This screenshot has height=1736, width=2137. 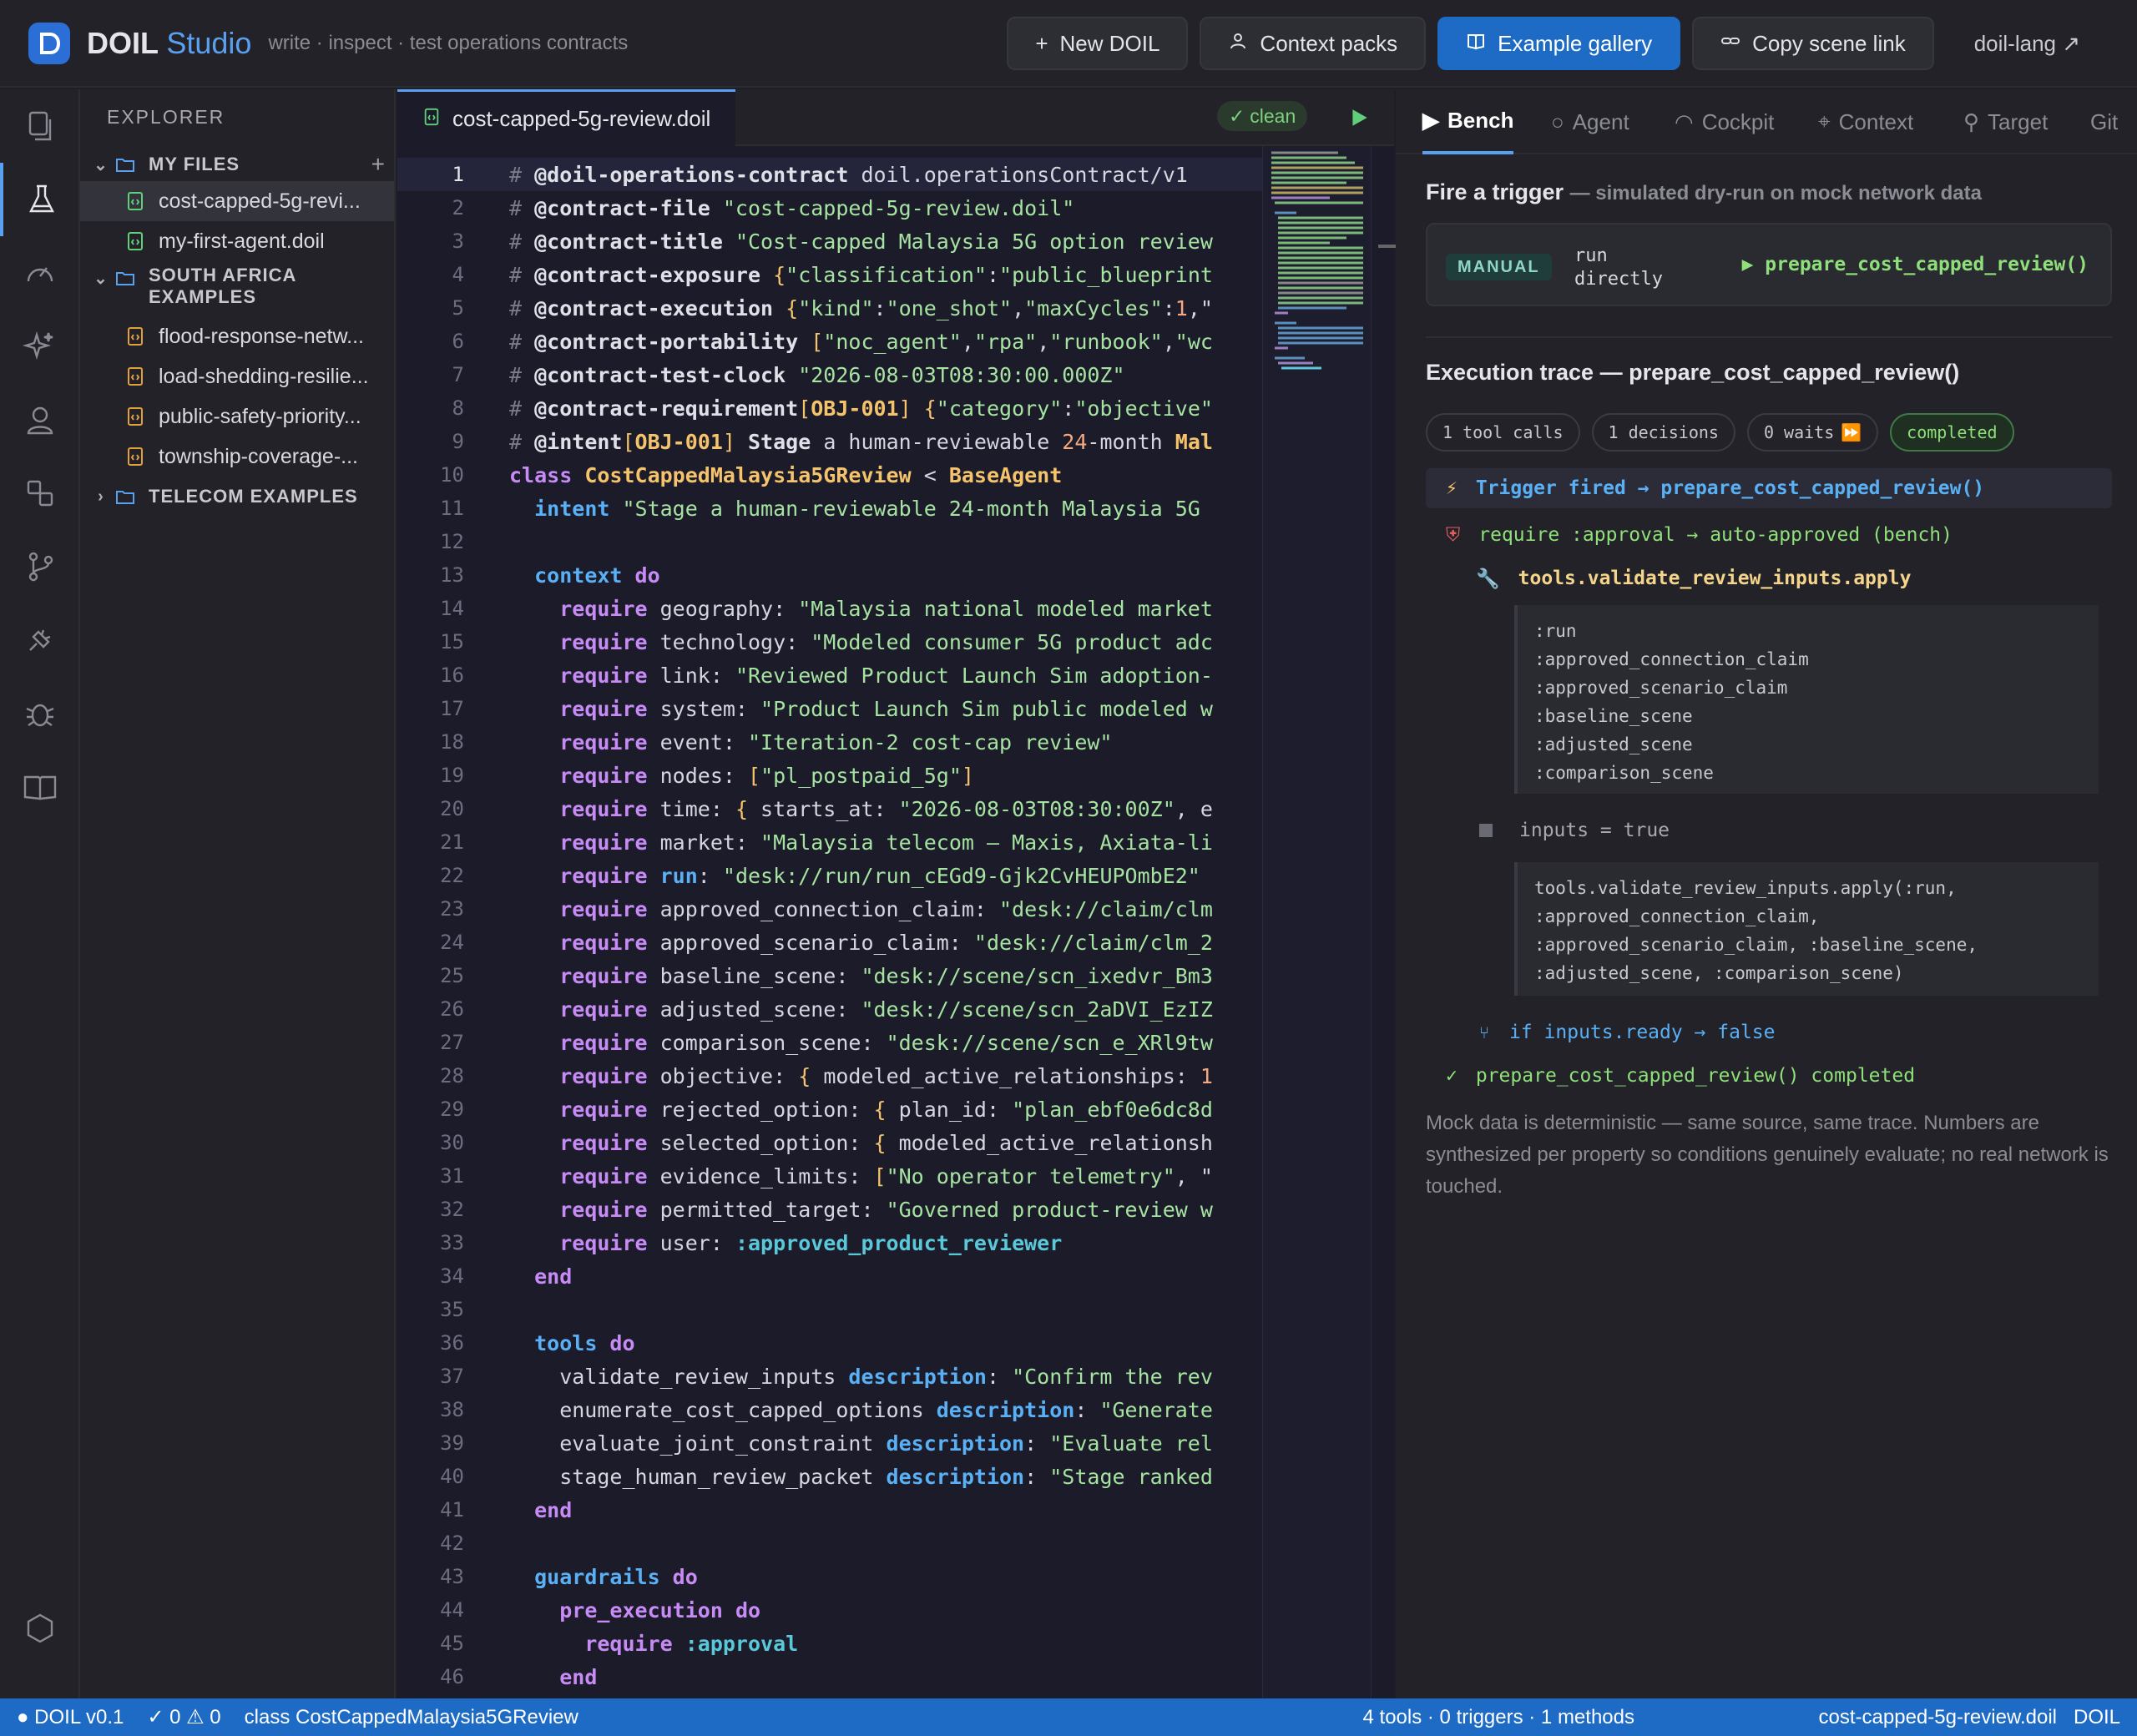 What do you see at coordinates (895, 117) in the screenshot?
I see `editor-tab-bar: cost-capped-5g-review.doil ✓ clean` at bounding box center [895, 117].